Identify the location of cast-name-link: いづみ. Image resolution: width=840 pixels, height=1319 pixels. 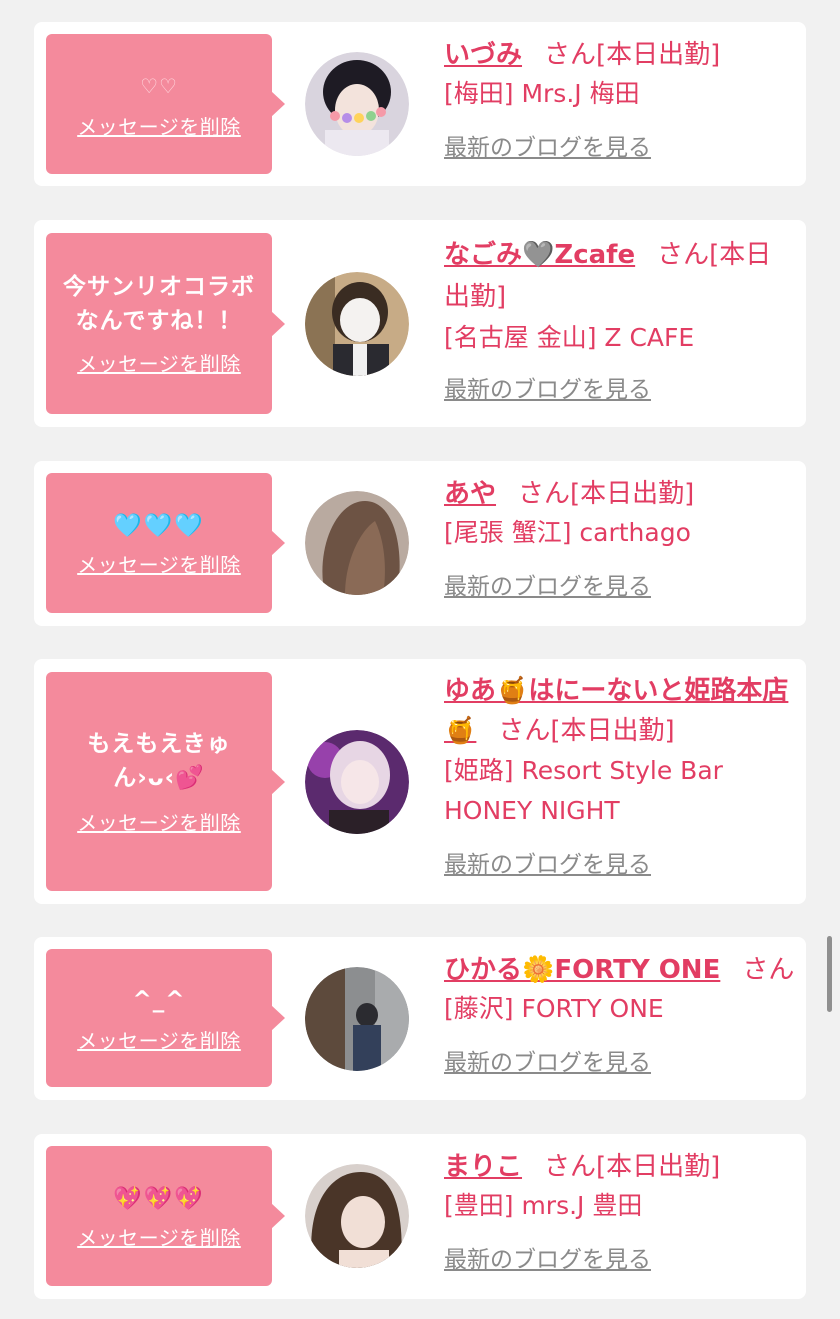
(483, 55).